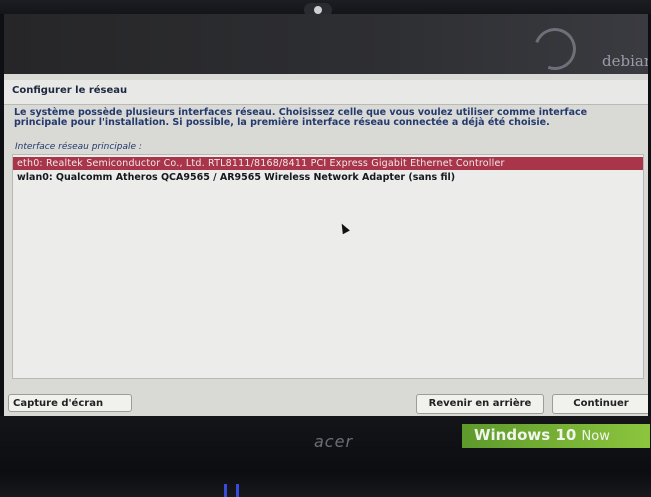 Image resolution: width=651 pixels, height=497 pixels. What do you see at coordinates (600, 404) in the screenshot?
I see `continue-button: Continuer` at bounding box center [600, 404].